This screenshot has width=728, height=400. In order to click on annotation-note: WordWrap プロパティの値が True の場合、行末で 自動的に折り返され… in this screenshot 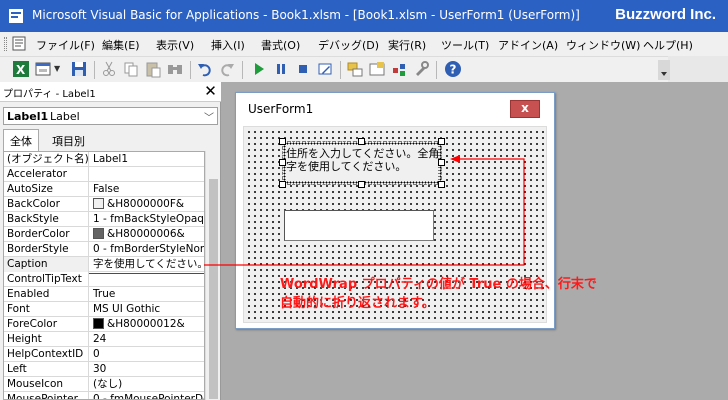, I will do `click(450, 294)`.